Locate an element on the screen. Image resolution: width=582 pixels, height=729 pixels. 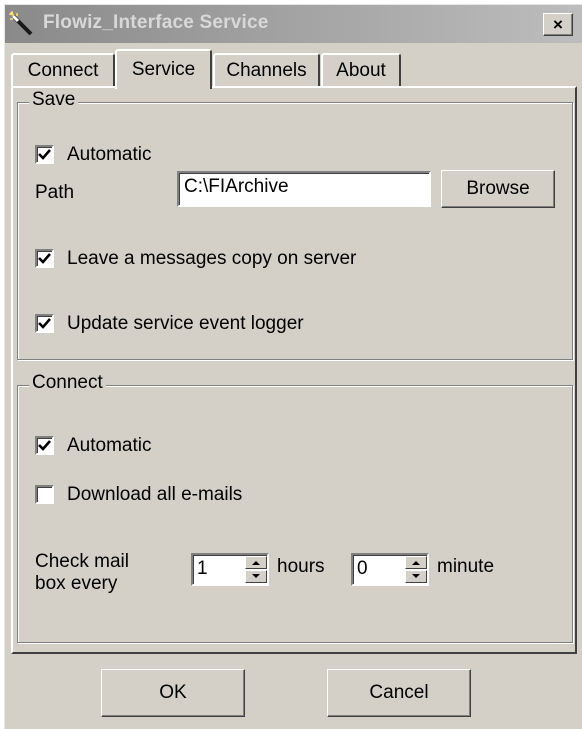
close-icon: × is located at coordinates (558, 24).